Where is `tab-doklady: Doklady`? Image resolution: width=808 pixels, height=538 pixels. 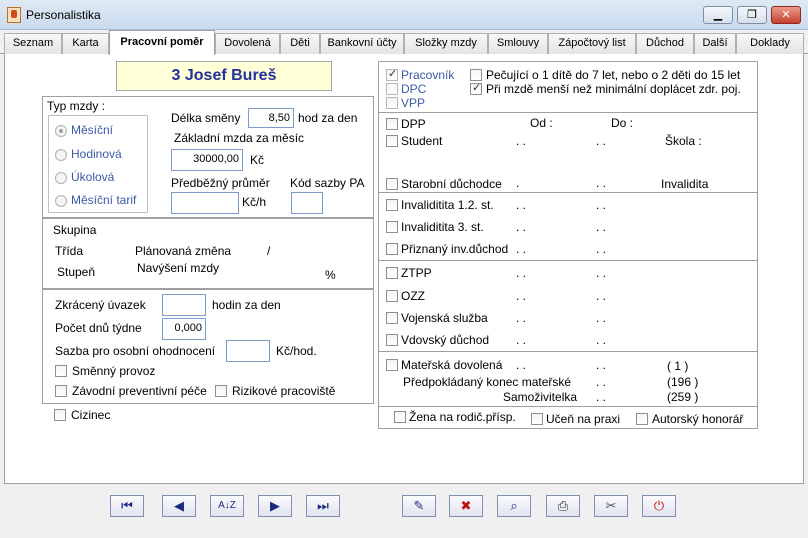 tab-doklady: Doklady is located at coordinates (770, 43).